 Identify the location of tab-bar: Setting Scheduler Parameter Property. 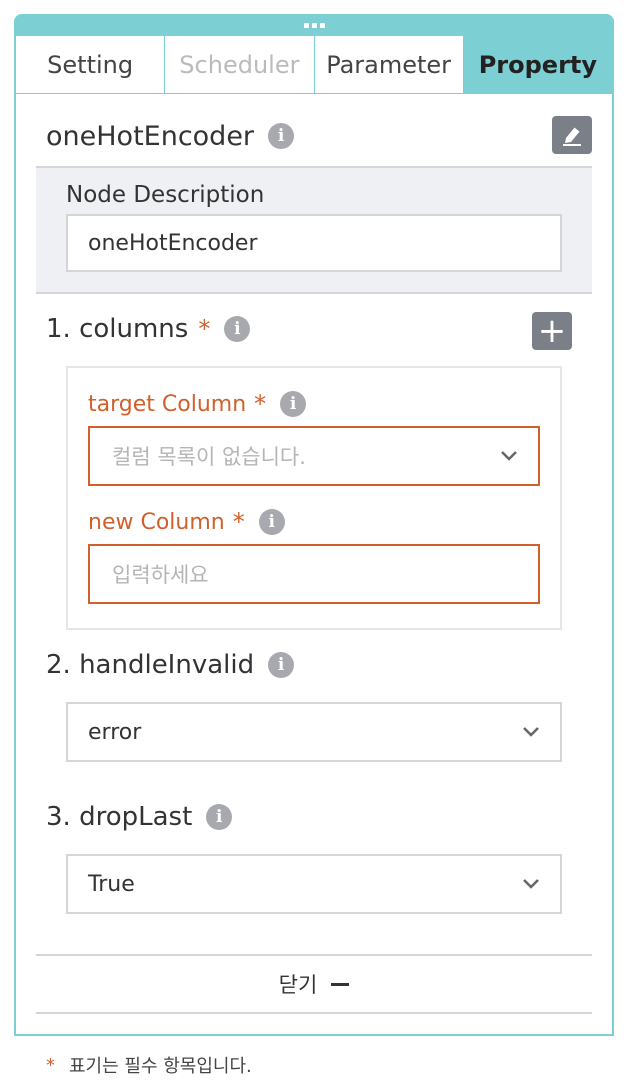
(314, 65).